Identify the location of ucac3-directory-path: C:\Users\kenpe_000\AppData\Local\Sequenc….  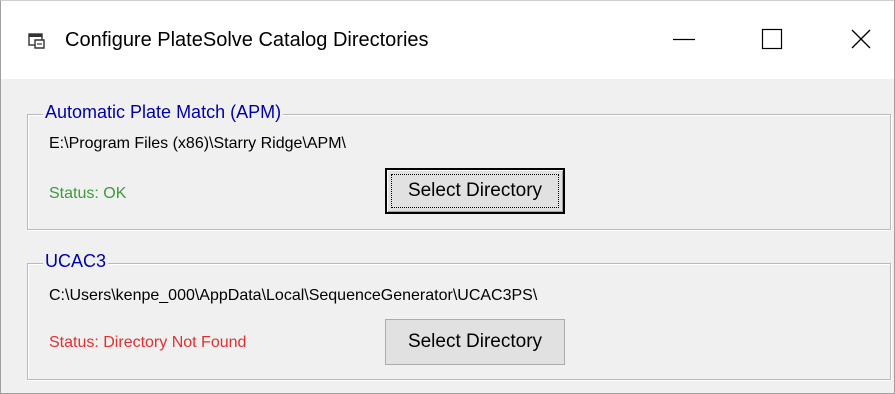
(293, 295).